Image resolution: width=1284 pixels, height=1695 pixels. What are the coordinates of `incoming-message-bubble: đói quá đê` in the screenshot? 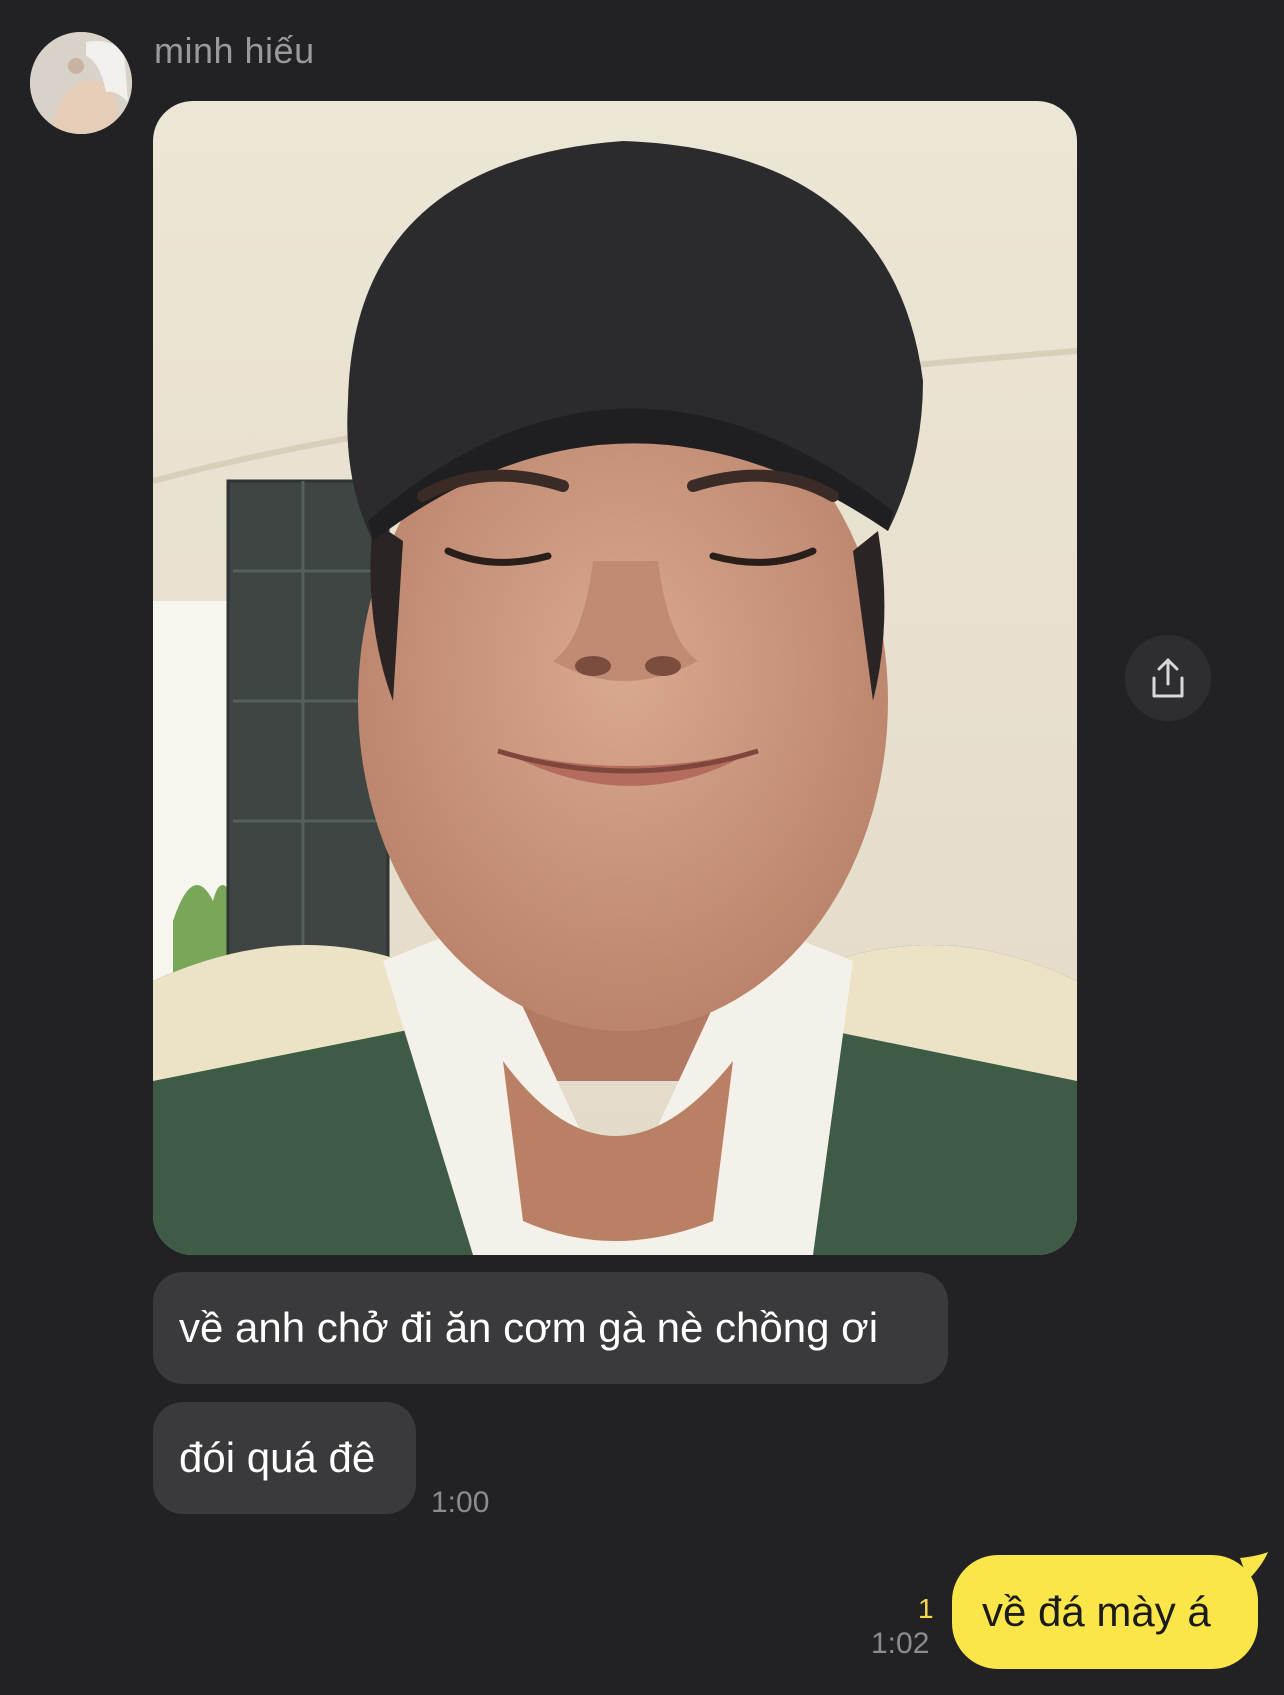 It's located at (284, 1458).